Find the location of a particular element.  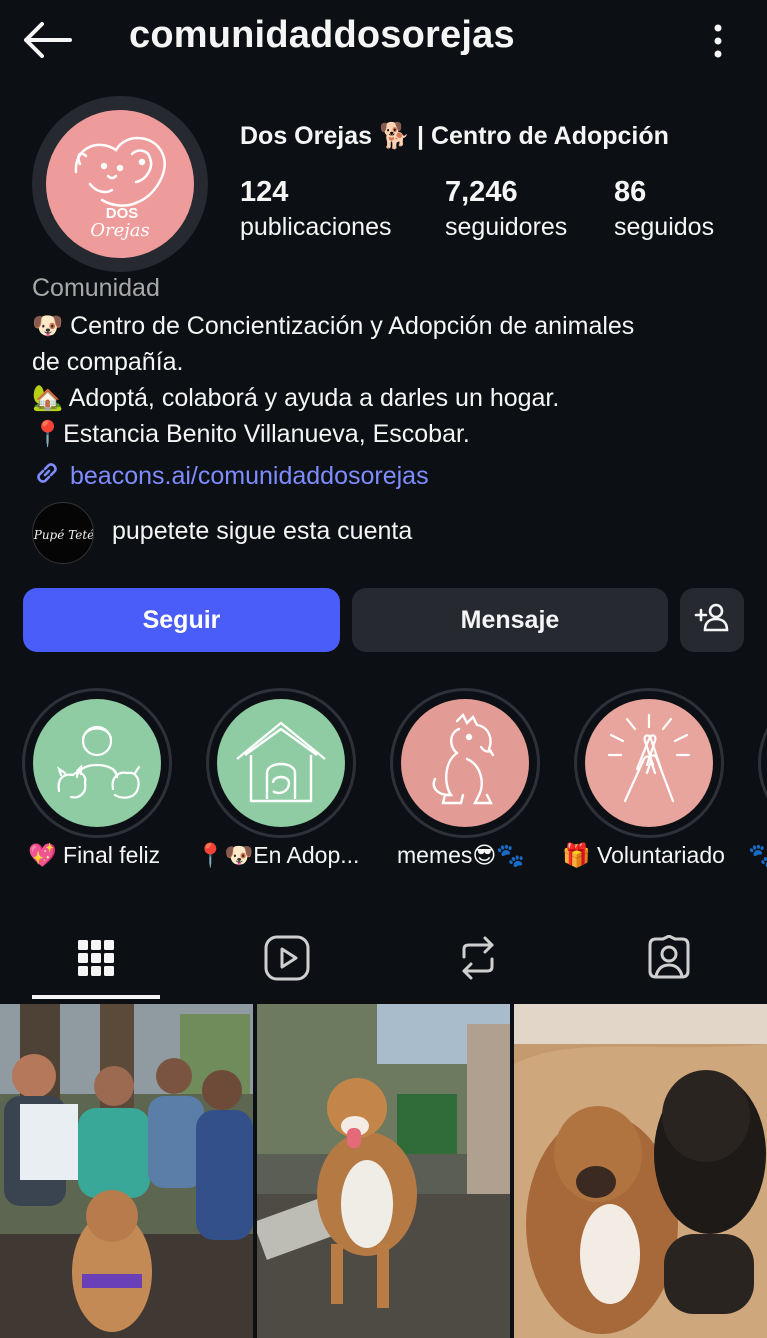

follower-avatar: Pupé Teté is located at coordinates (63, 533).